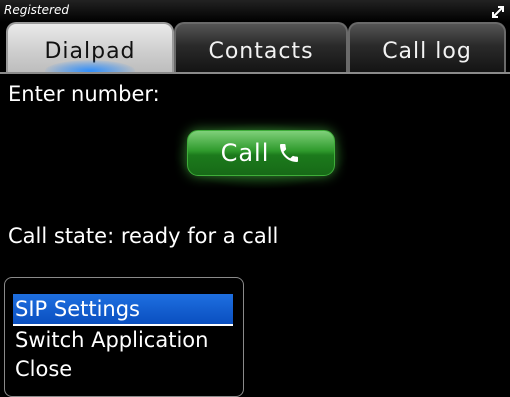 This screenshot has height=397, width=510. I want to click on menu-item-label: Switch Application, so click(112, 340).